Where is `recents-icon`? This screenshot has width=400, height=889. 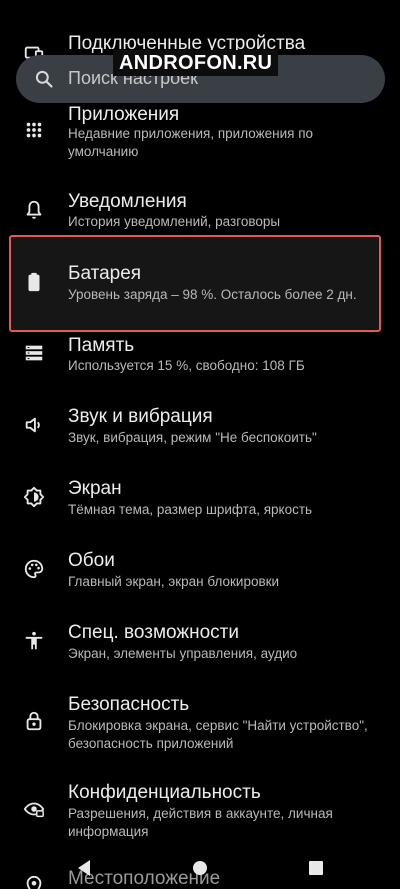
recents-icon is located at coordinates (316, 868).